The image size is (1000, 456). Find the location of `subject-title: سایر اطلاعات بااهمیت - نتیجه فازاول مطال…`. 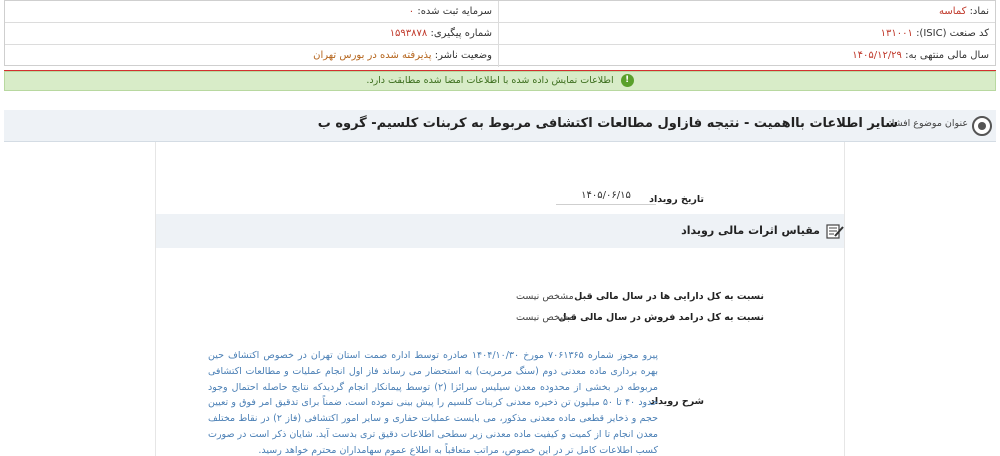

subject-title: سایر اطلاعات بااهمیت - نتیجه فازاول مطال… is located at coordinates (607, 123).